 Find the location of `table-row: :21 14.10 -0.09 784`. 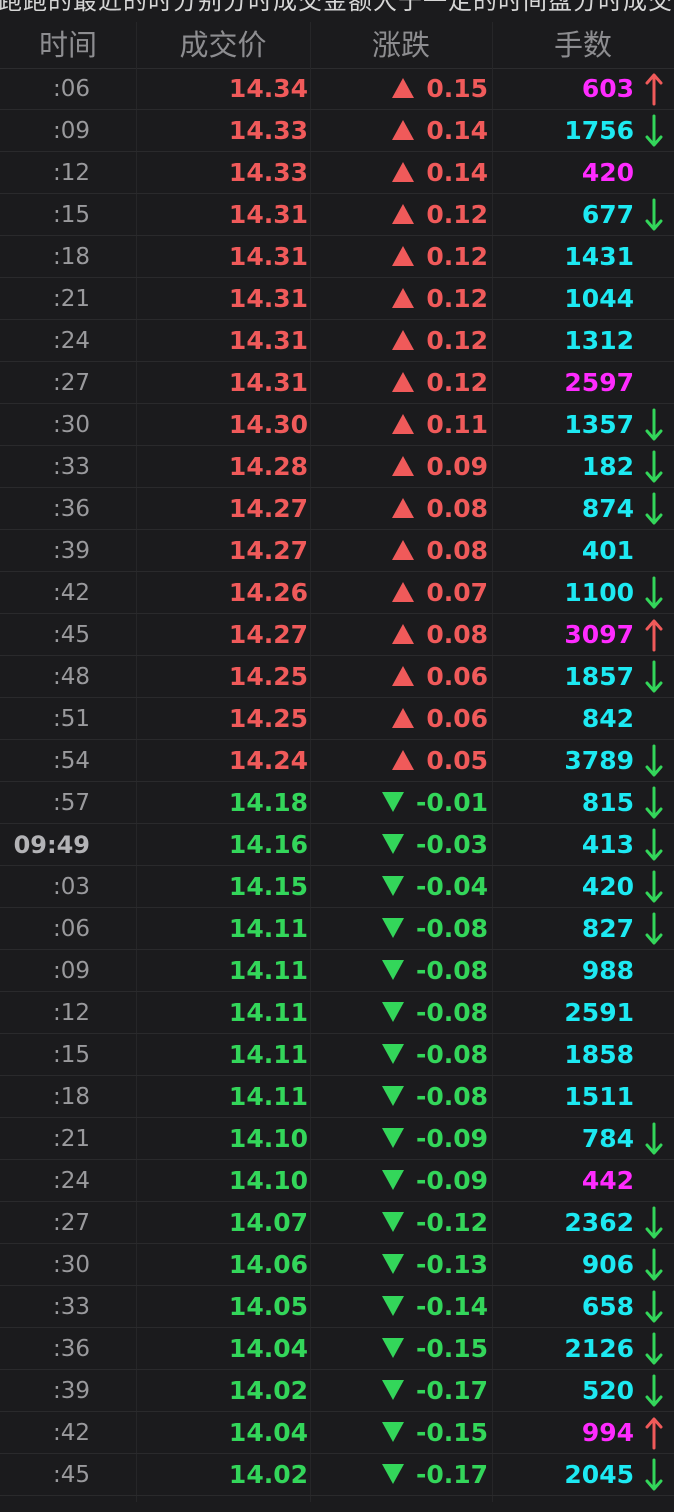

table-row: :21 14.10 -0.09 784 is located at coordinates (337, 1139).